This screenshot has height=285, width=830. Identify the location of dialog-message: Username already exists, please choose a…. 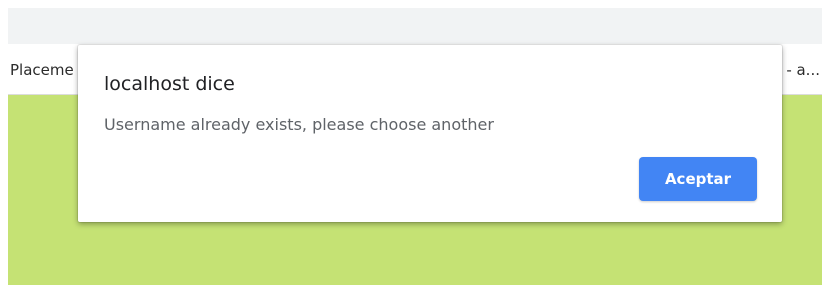
(299, 124).